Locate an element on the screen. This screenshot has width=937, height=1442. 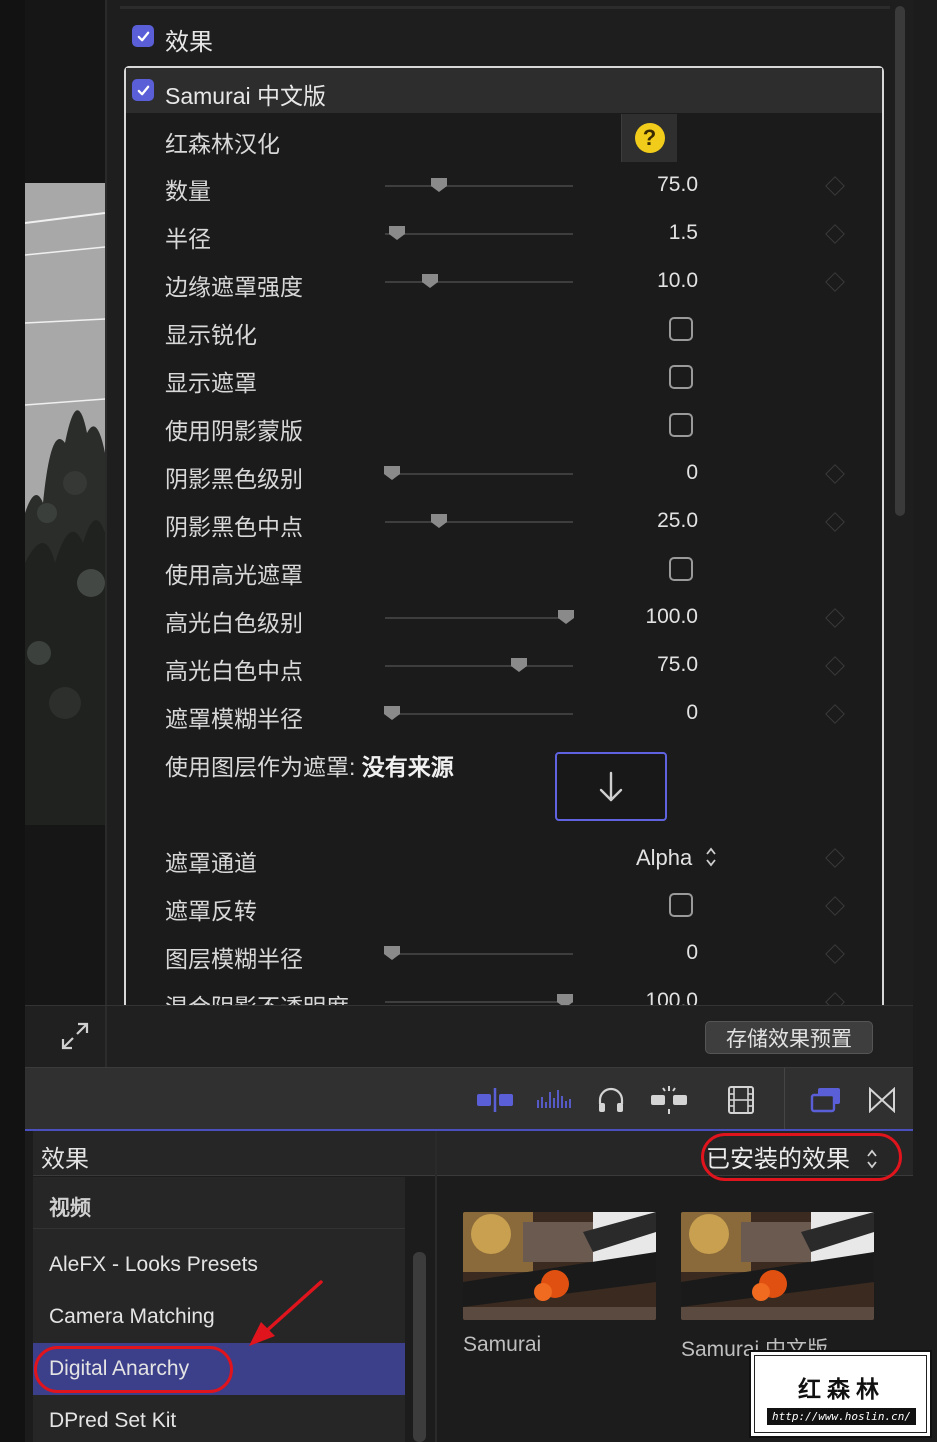
question-mark-icon: ? is located at coordinates (649, 138).